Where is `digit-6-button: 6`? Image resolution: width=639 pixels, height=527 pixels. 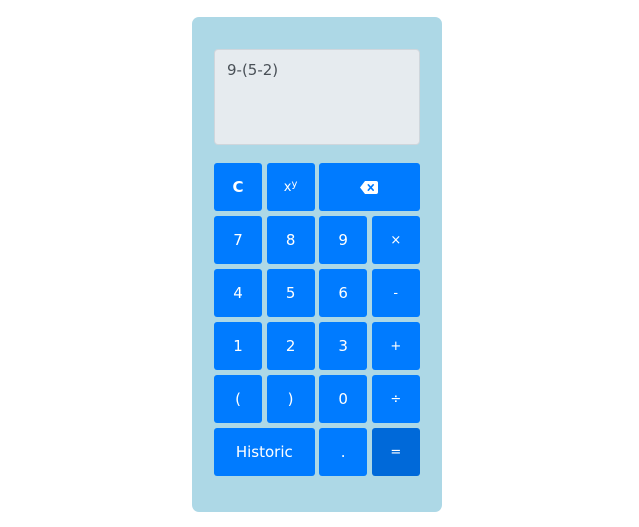
digit-6-button: 6 is located at coordinates (343, 293).